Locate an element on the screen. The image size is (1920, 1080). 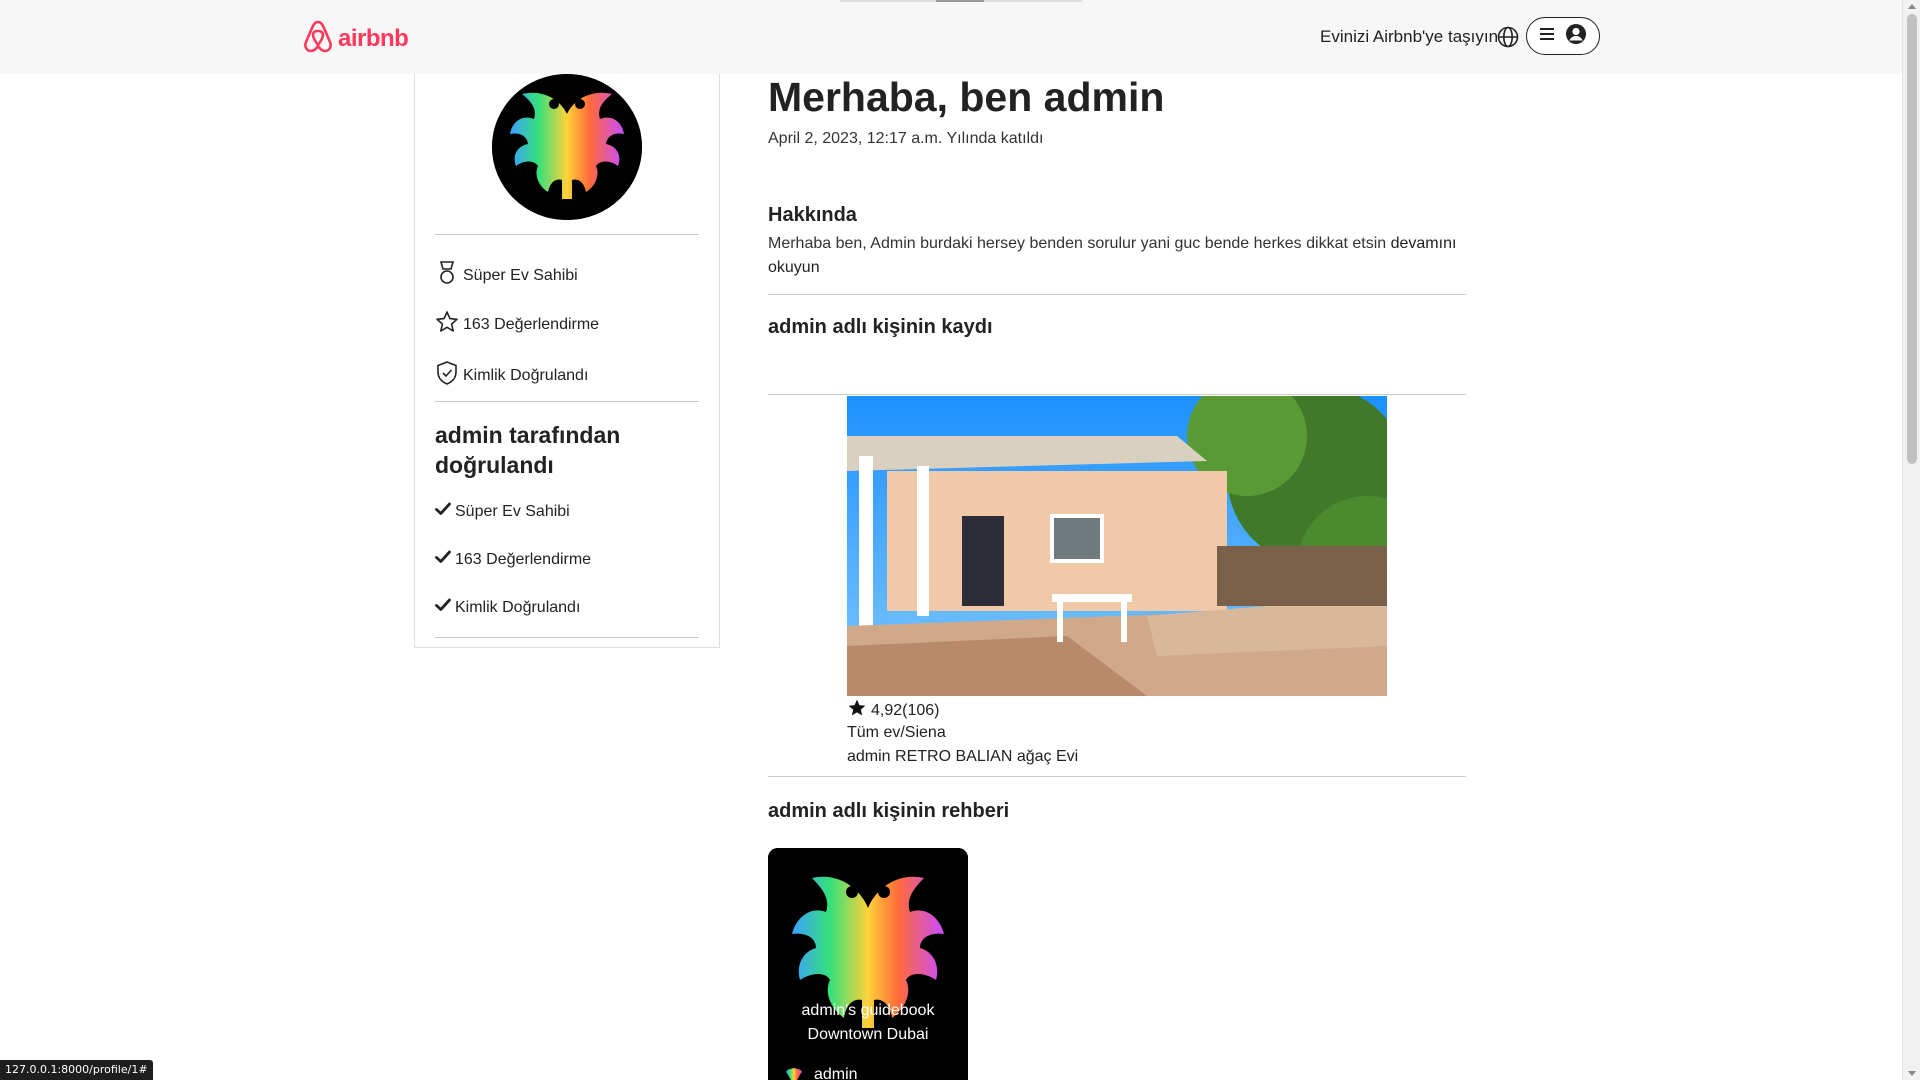
stat-label: Süper Ev Sahibi is located at coordinates (520, 275).